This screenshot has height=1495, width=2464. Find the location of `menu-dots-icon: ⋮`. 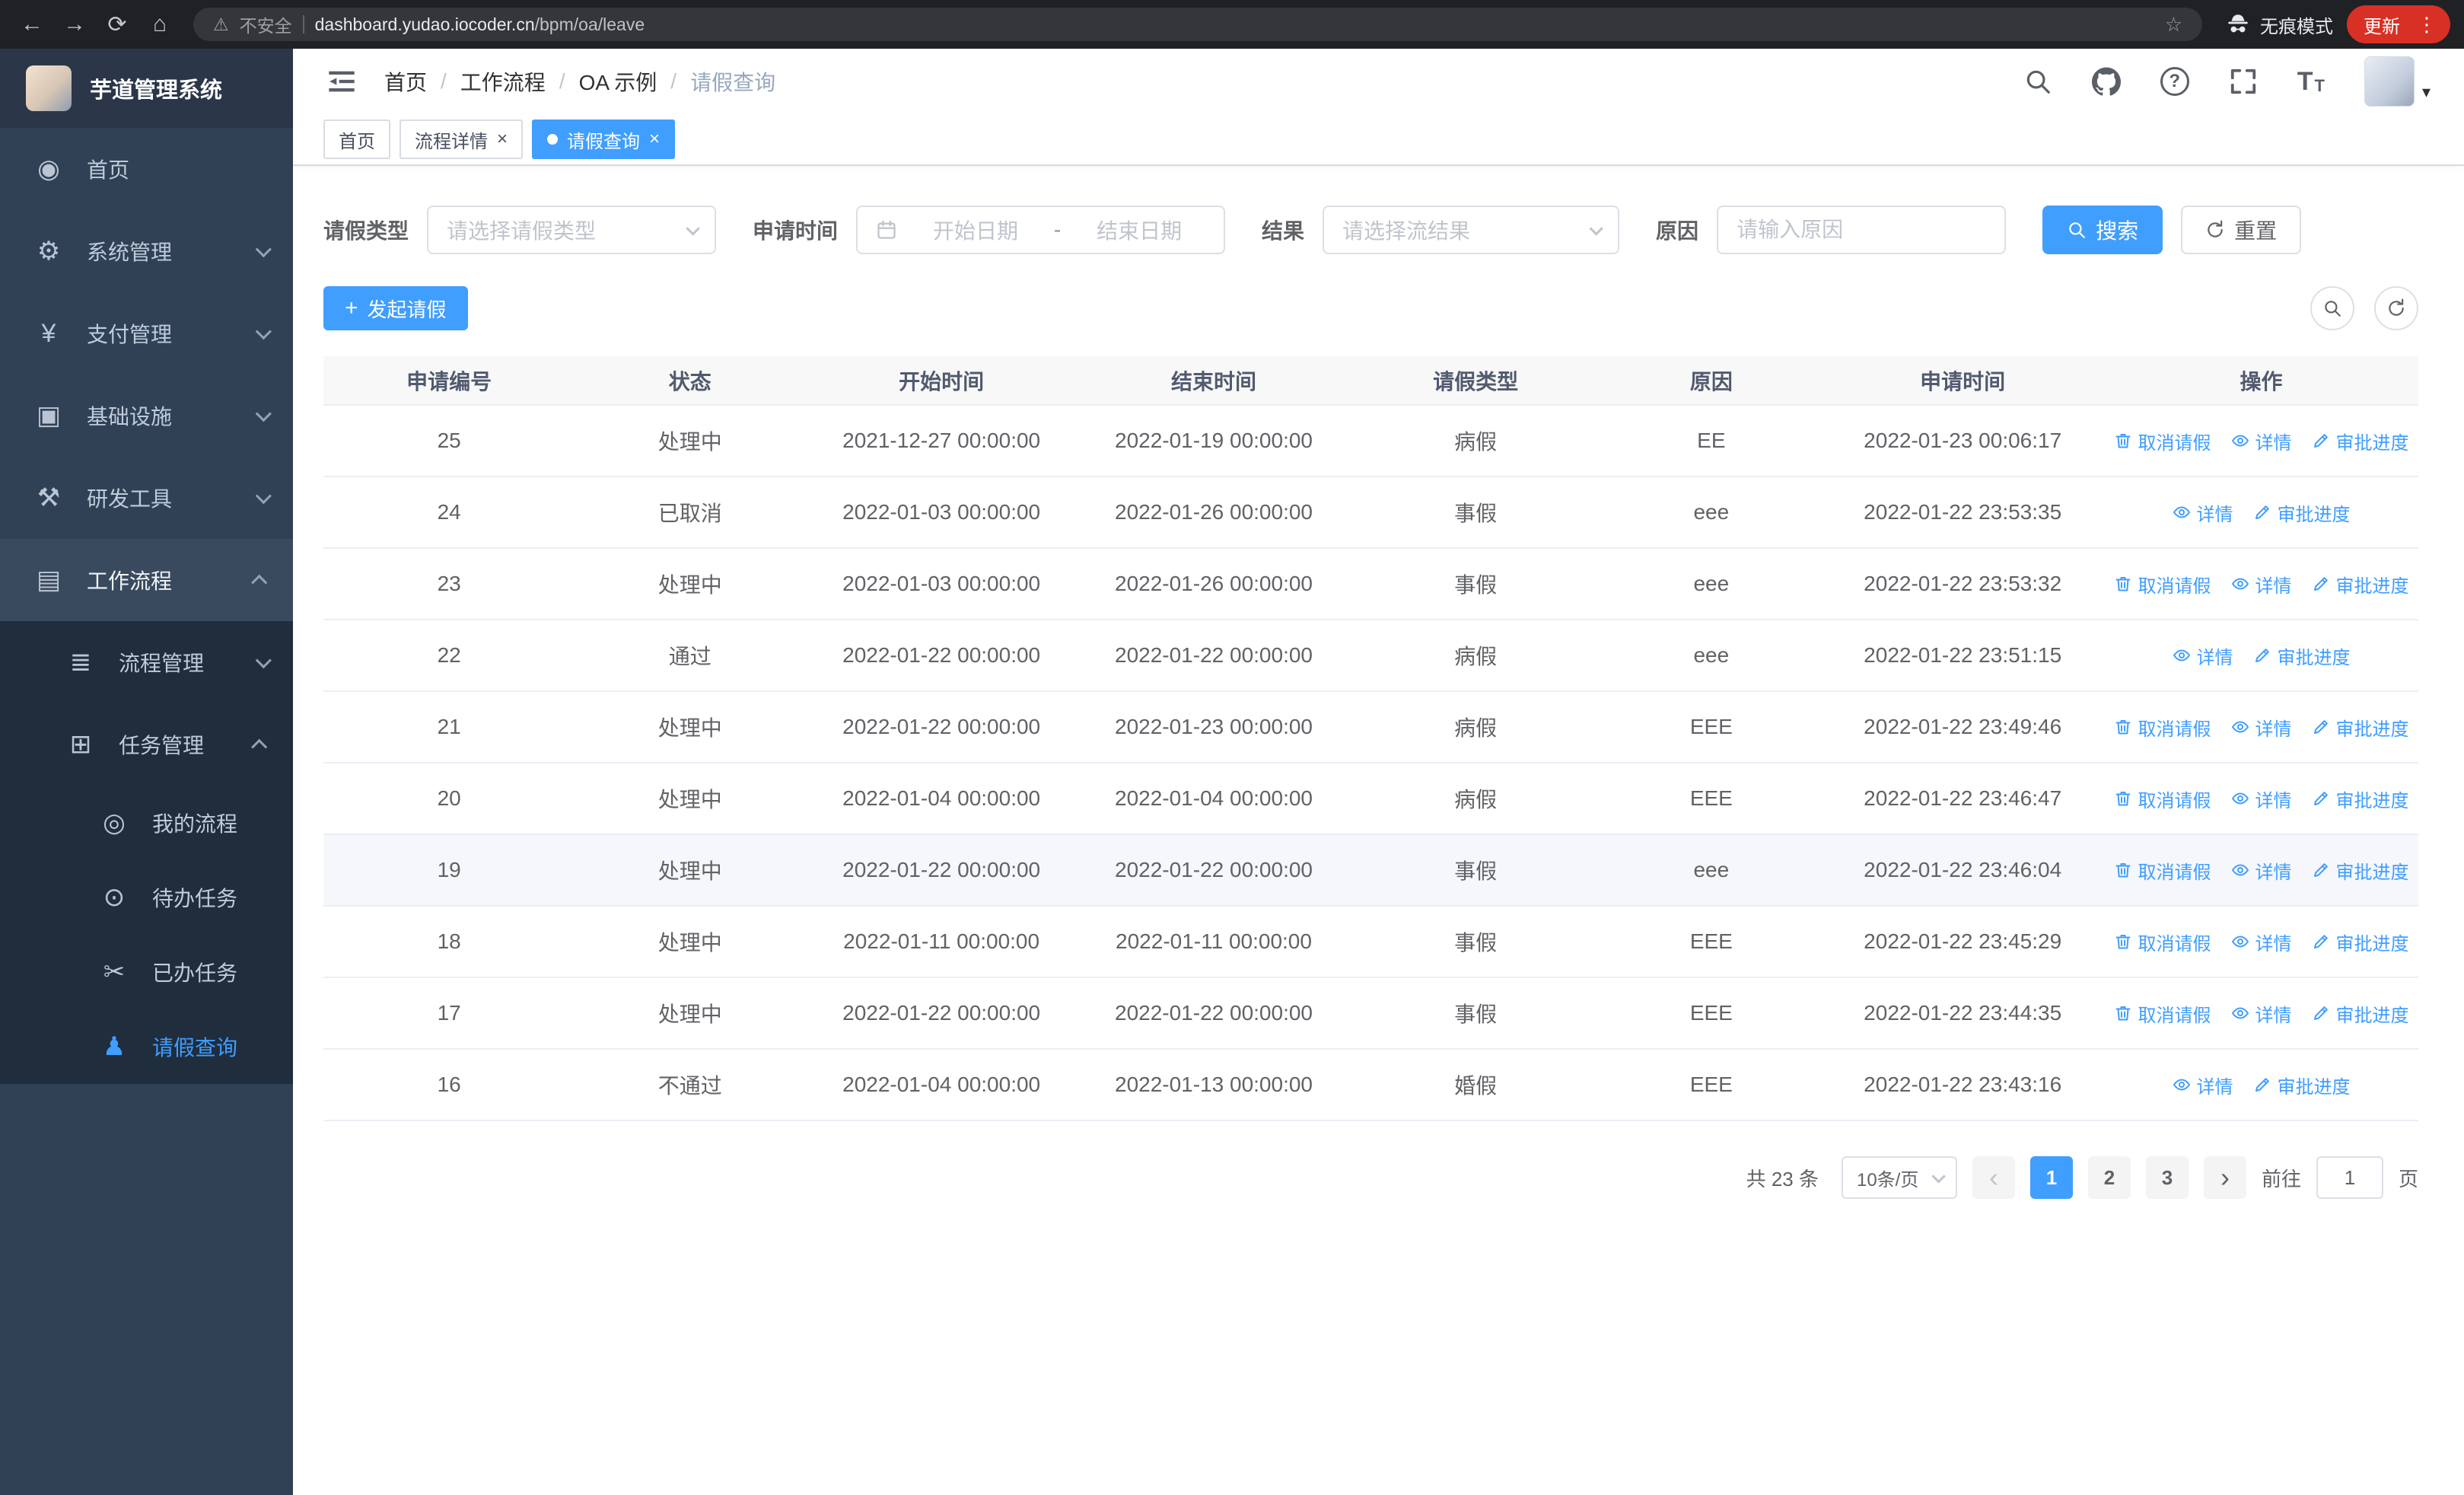

menu-dots-icon: ⋮ is located at coordinates (2427, 25).